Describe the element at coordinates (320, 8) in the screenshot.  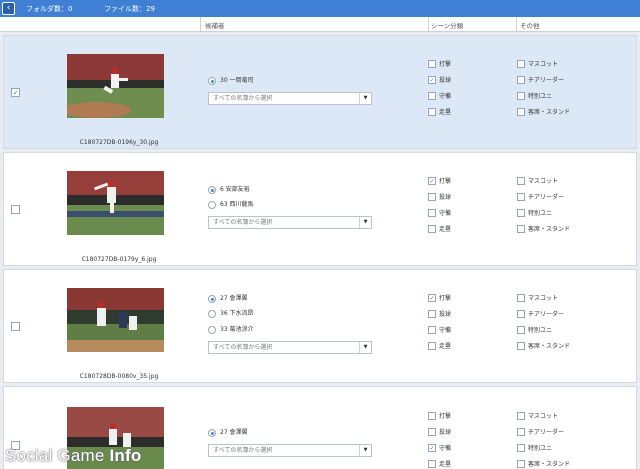
I see `top-bar: ‹ フォルダ数：0 ファイル数：29` at that location.